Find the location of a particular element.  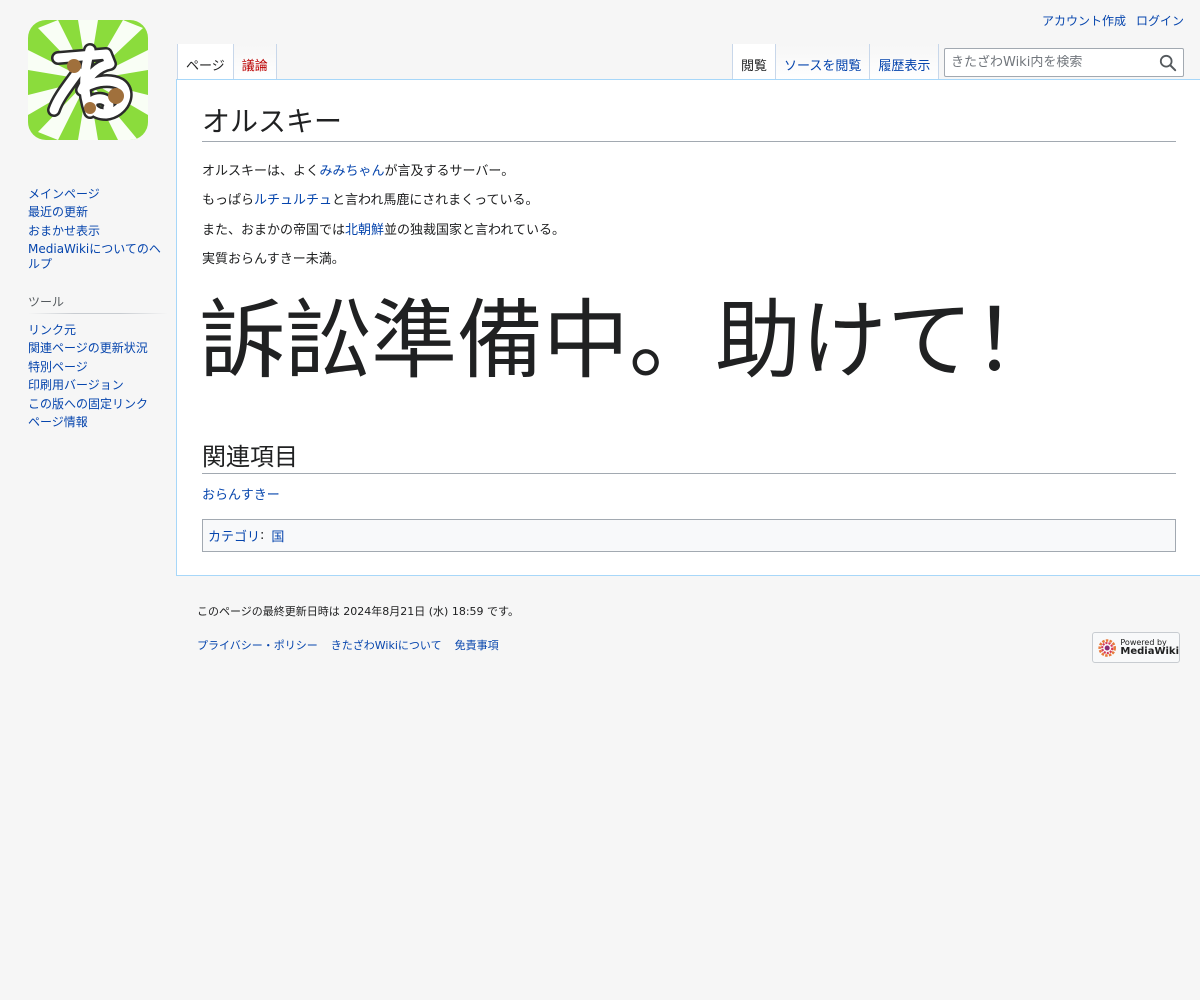

tab-view-source-label: ソースを閲覧 is located at coordinates (823, 66).